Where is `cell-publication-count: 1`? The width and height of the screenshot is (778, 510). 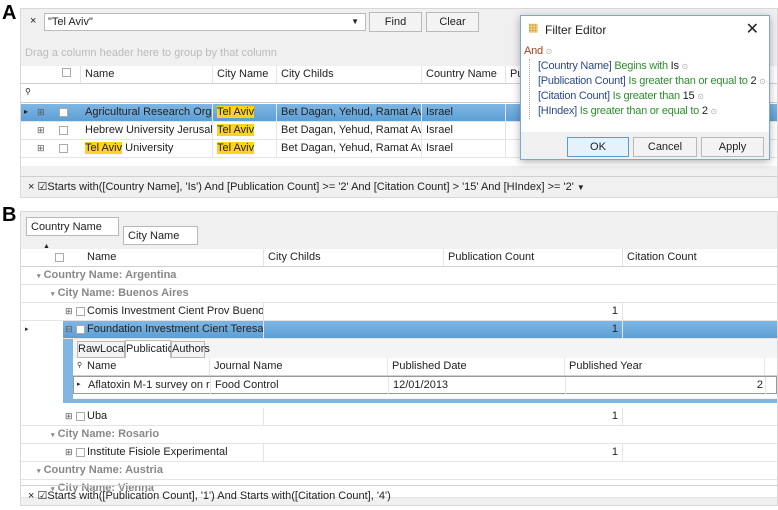 cell-publication-count: 1 is located at coordinates (533, 311).